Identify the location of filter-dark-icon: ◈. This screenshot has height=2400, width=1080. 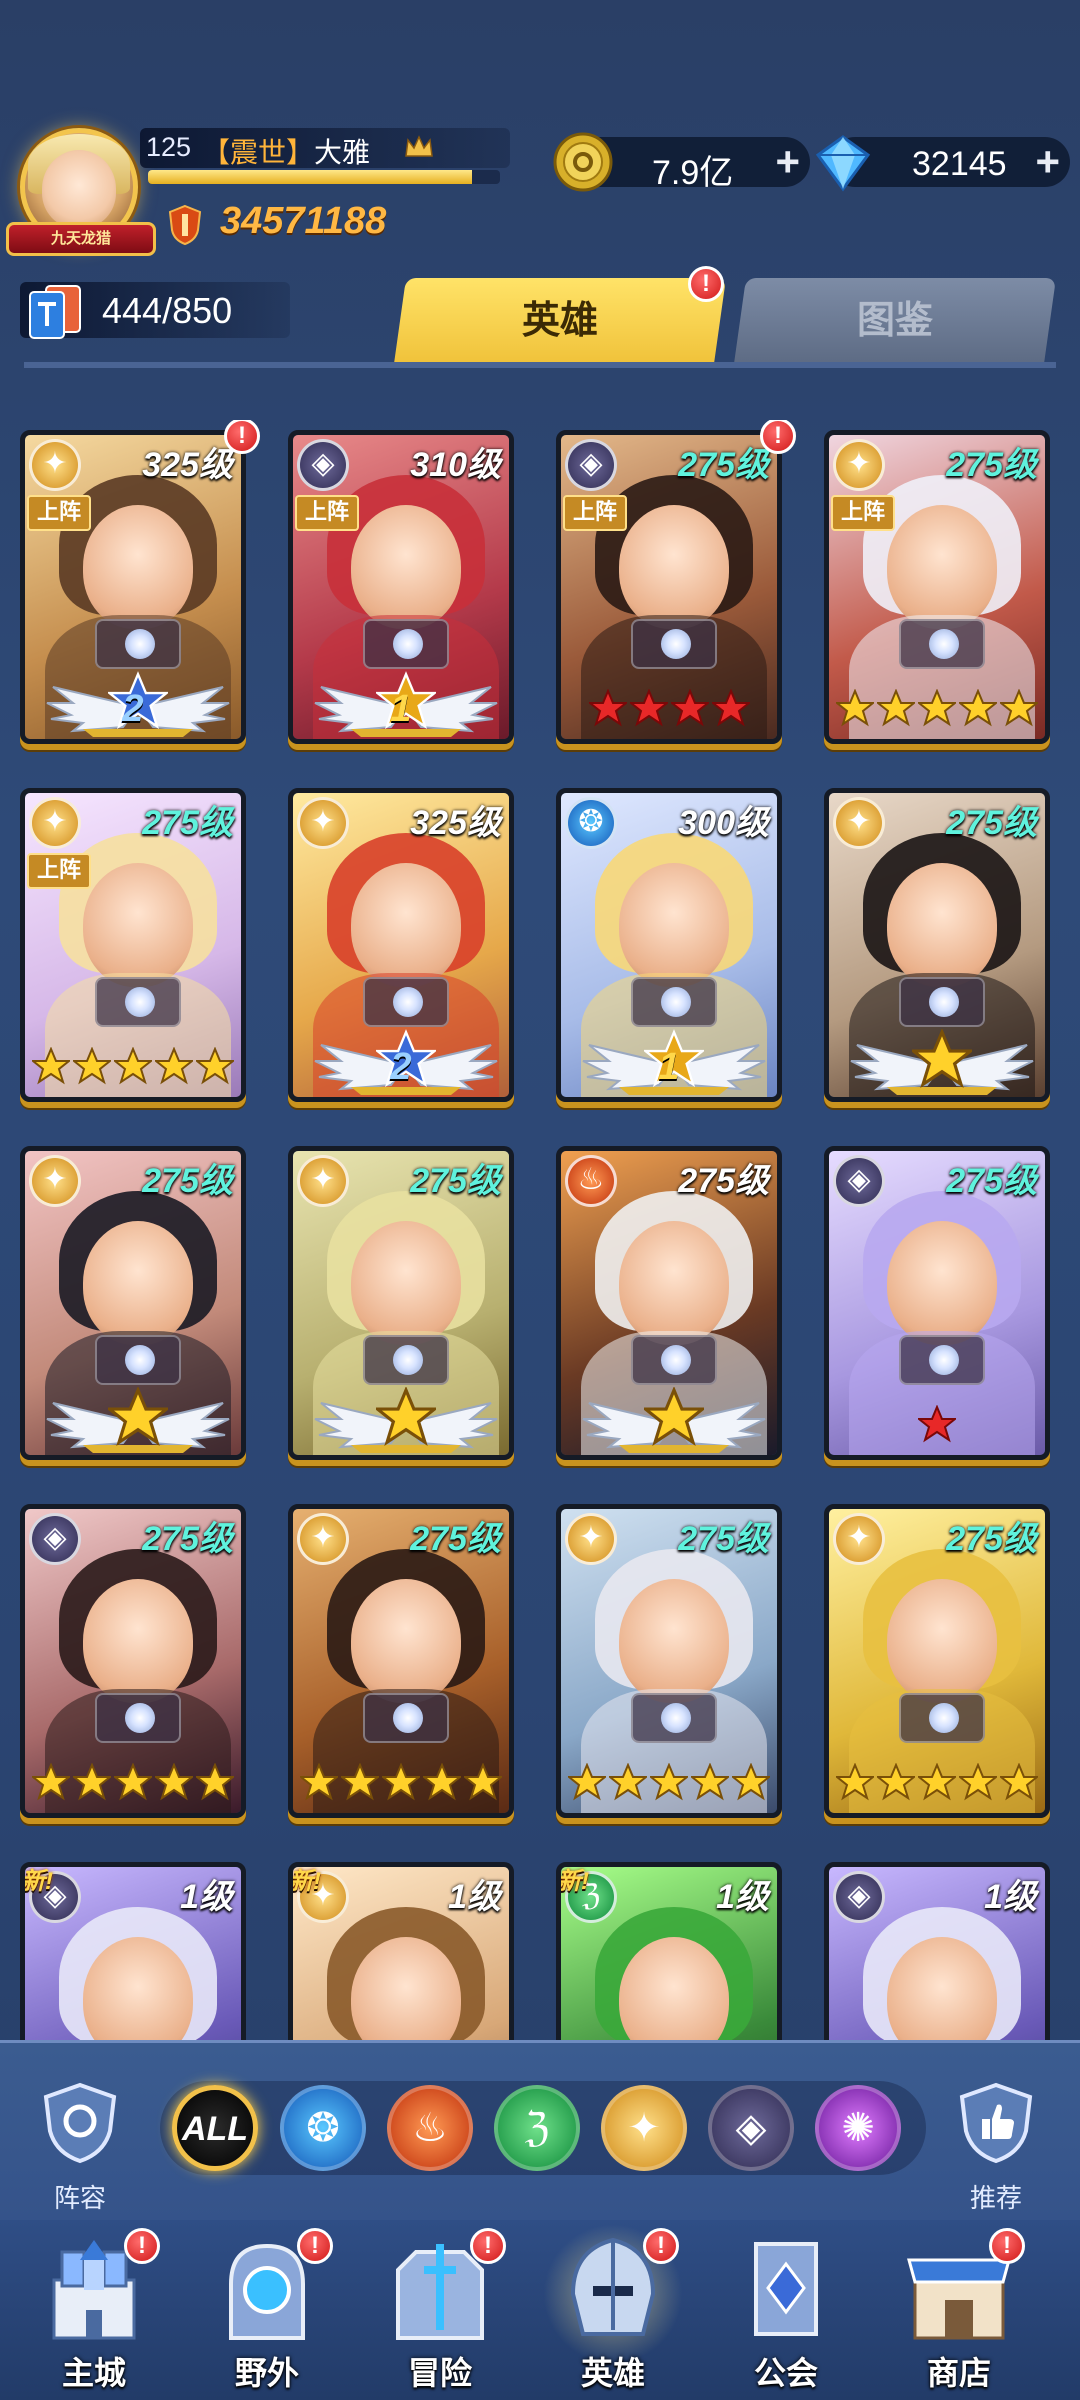
(751, 2128).